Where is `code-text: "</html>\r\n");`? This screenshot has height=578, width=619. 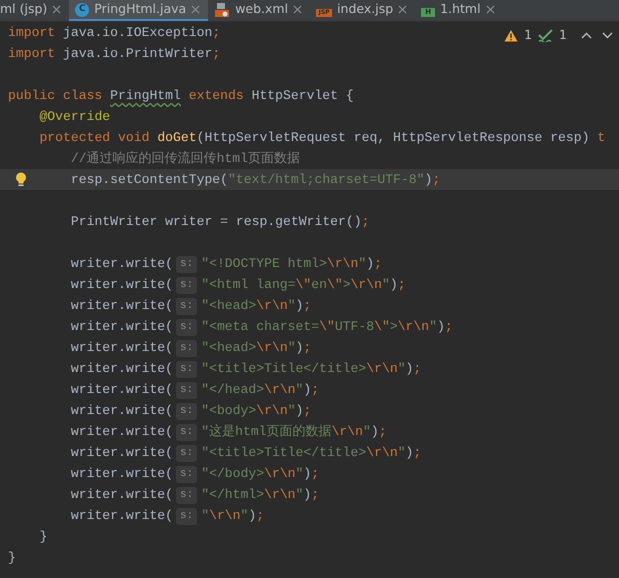 code-text: "</html>\r\n"); is located at coordinates (260, 494).